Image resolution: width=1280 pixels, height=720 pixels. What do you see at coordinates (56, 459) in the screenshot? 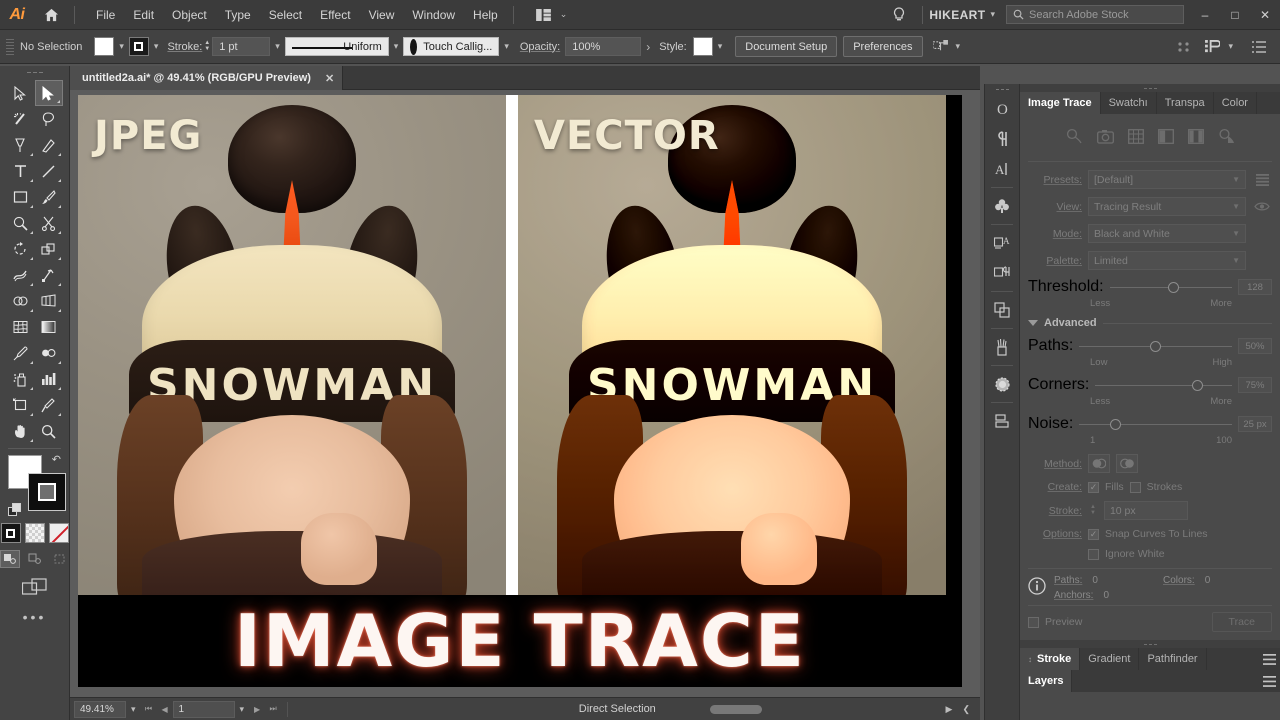
I see `swap-fill-stroke-icon: ↶` at bounding box center [56, 459].